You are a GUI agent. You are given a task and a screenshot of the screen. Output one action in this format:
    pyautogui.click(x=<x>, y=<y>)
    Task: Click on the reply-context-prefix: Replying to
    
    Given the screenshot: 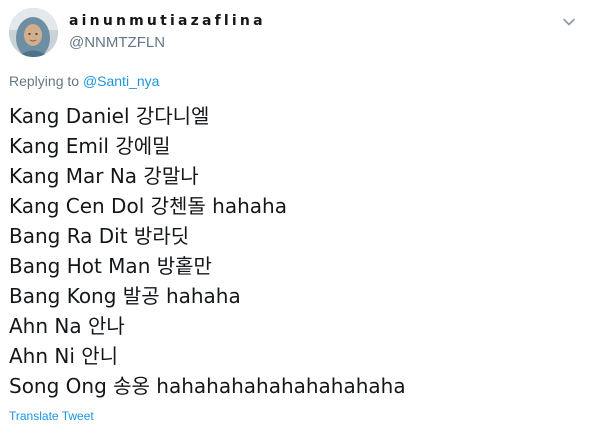 What is the action you would take?
    pyautogui.click(x=46, y=81)
    